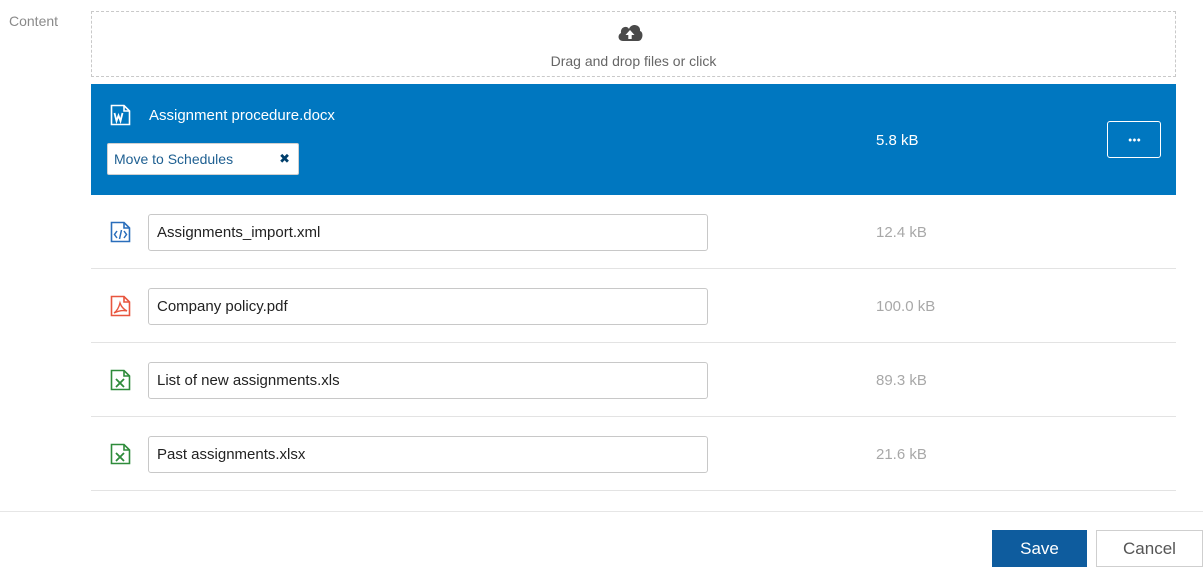  I want to click on file-size: 89.3 kB, so click(901, 380).